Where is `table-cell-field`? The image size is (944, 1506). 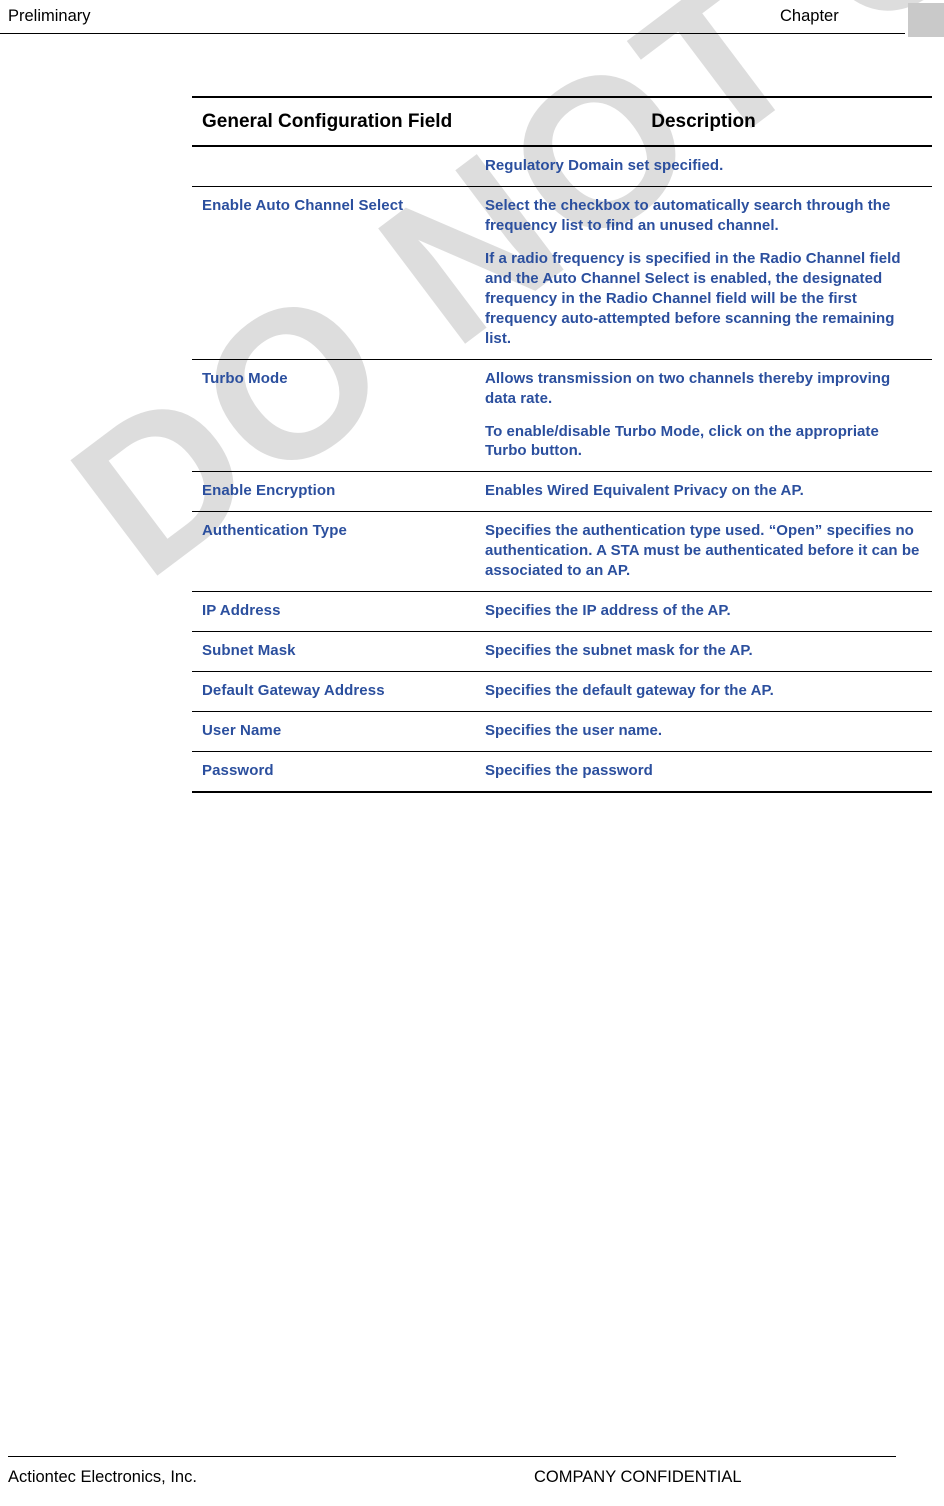 table-cell-field is located at coordinates (333, 167).